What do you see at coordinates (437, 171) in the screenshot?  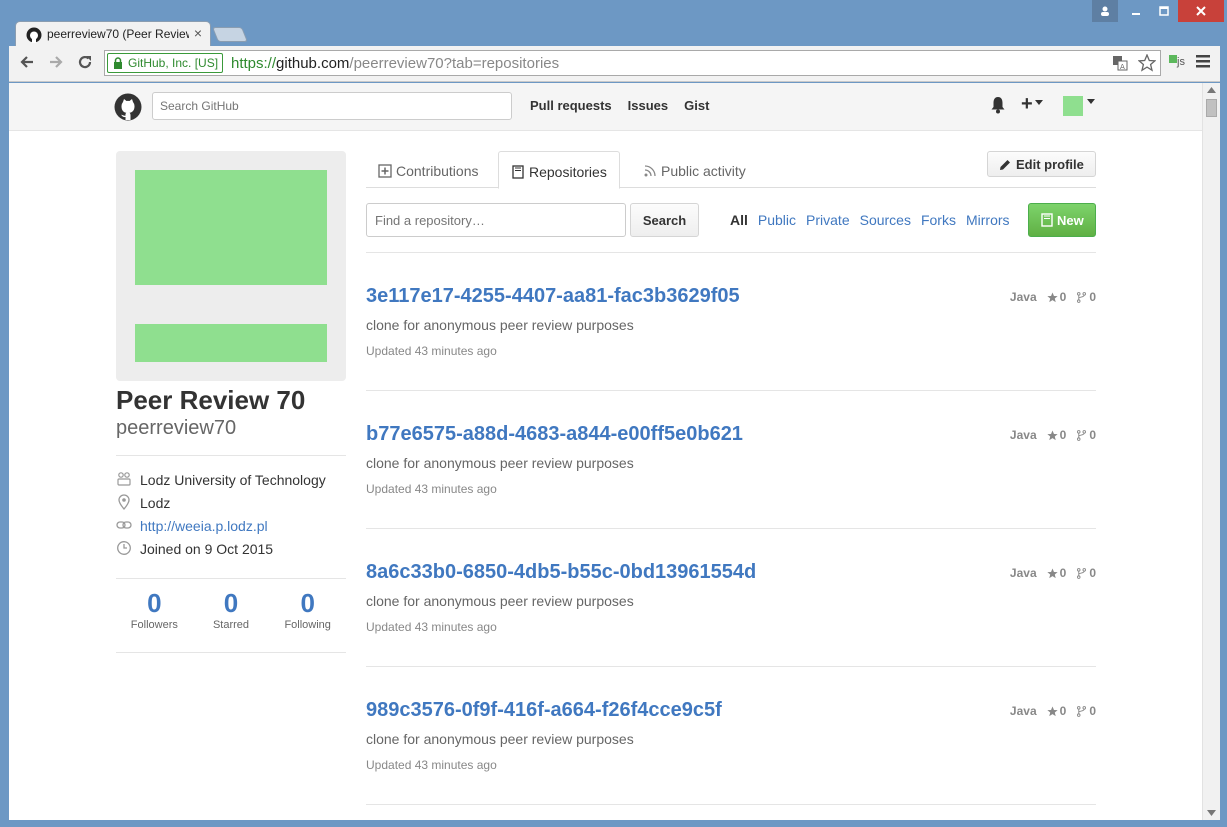 I see `tab-contributions-label: Contributions` at bounding box center [437, 171].